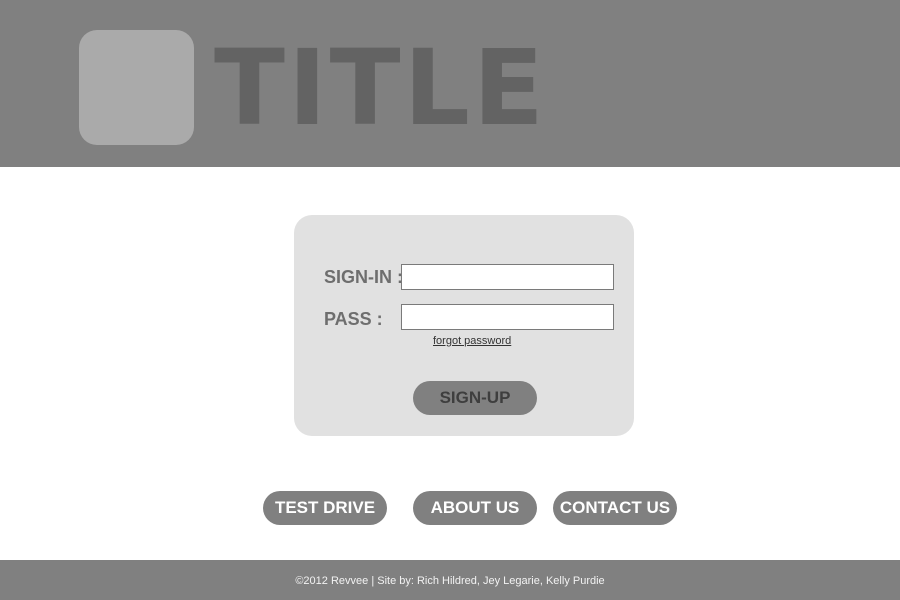  What do you see at coordinates (475, 398) in the screenshot?
I see `signup-button: SIGN-UP` at bounding box center [475, 398].